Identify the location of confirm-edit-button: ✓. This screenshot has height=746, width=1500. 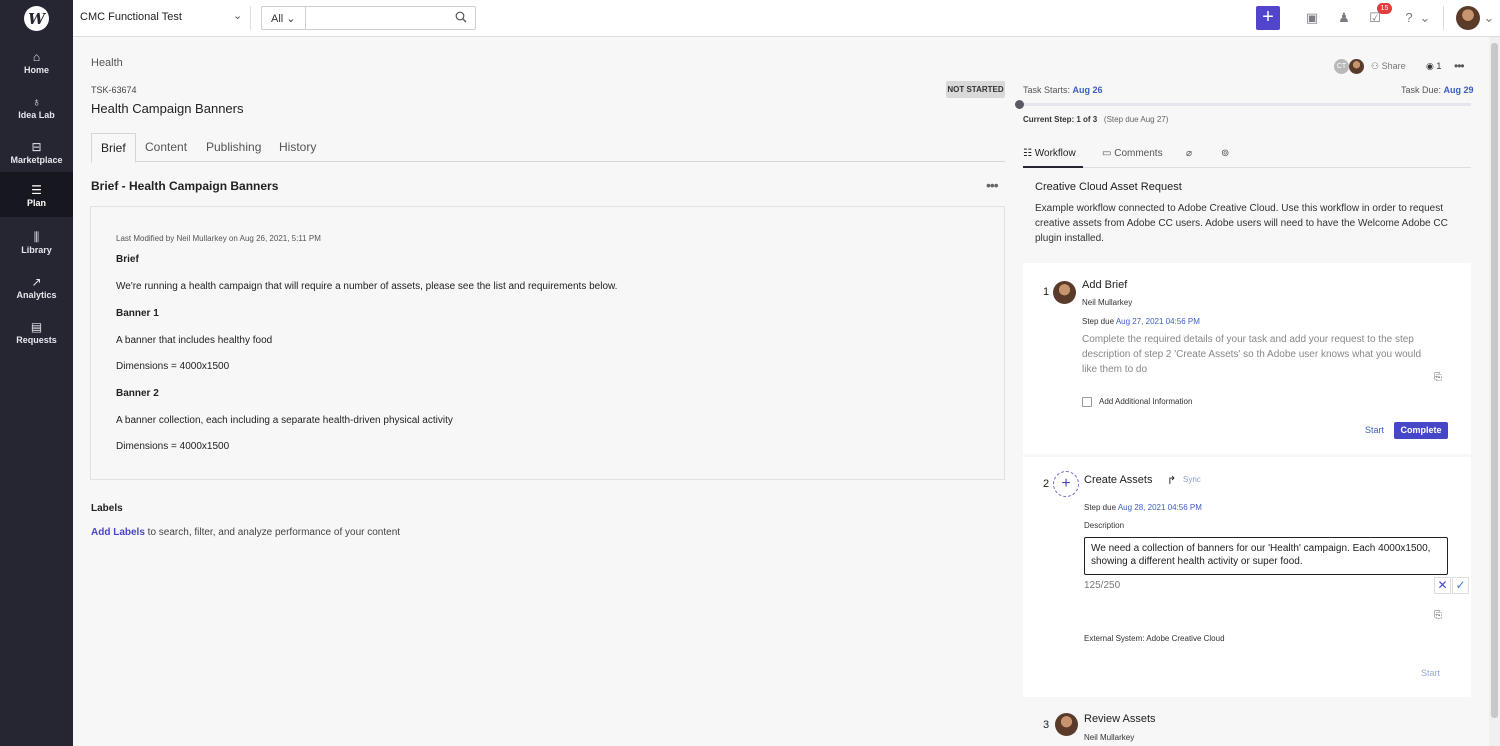
(1460, 585).